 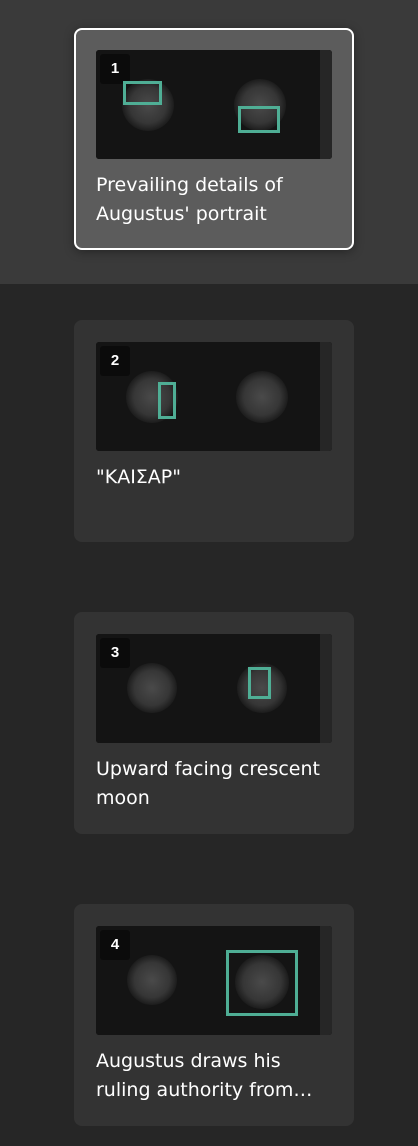 I want to click on coin-thumbnail: 1, so click(x=214, y=104).